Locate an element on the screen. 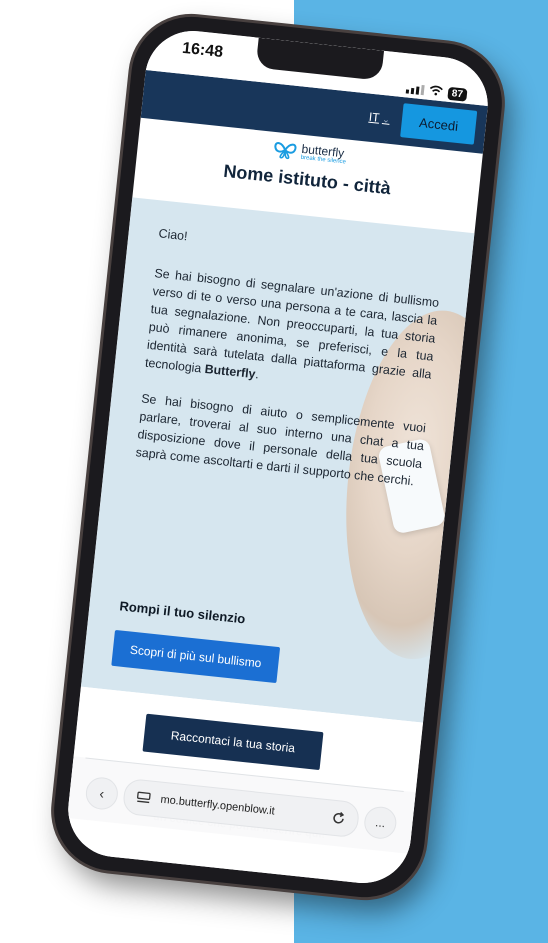 The image size is (548, 943). tabs-icon is located at coordinates (143, 797).